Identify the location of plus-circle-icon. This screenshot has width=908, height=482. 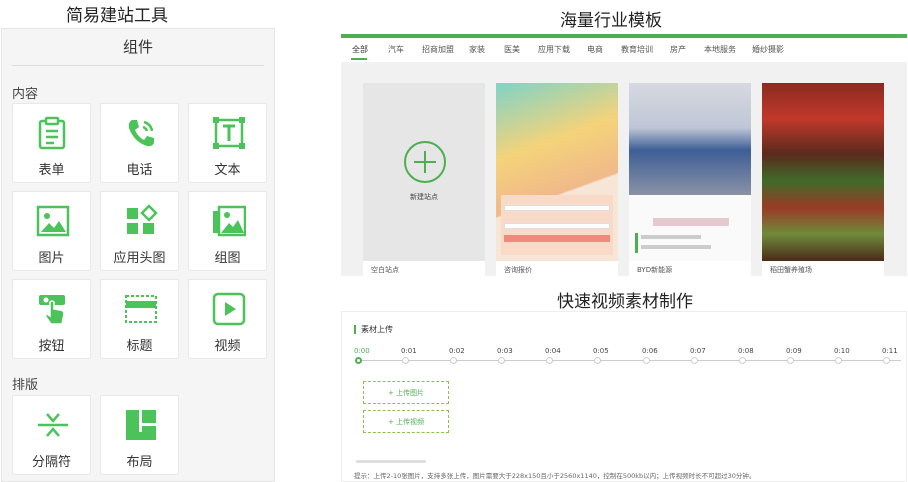
(425, 162).